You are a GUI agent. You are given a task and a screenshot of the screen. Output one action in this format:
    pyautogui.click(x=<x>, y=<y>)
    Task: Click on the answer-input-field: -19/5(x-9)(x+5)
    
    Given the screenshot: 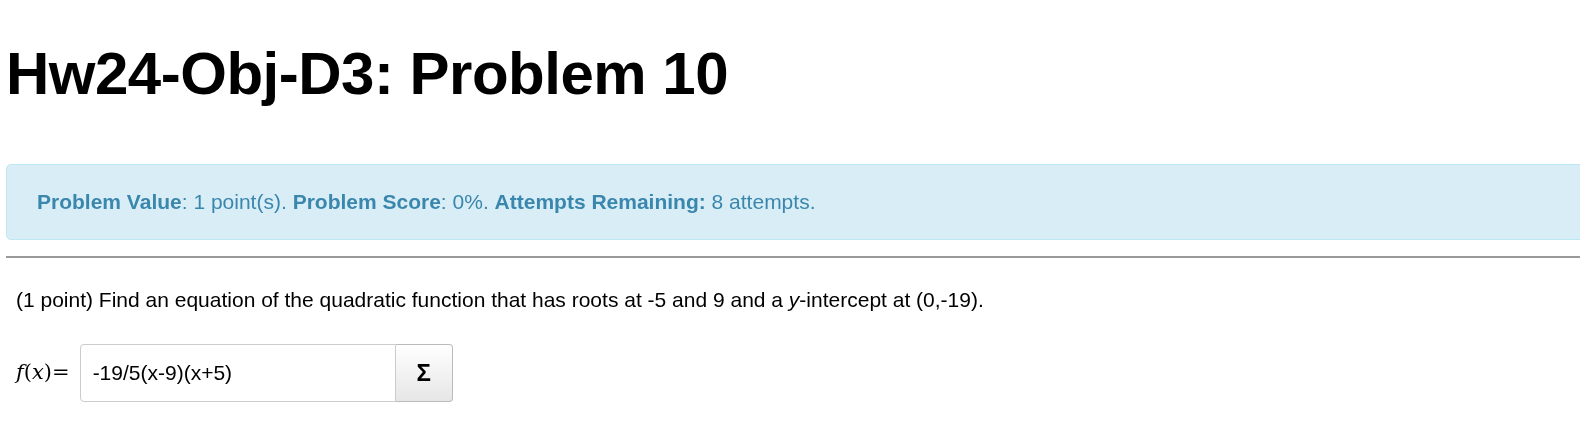 What is the action you would take?
    pyautogui.click(x=237, y=372)
    